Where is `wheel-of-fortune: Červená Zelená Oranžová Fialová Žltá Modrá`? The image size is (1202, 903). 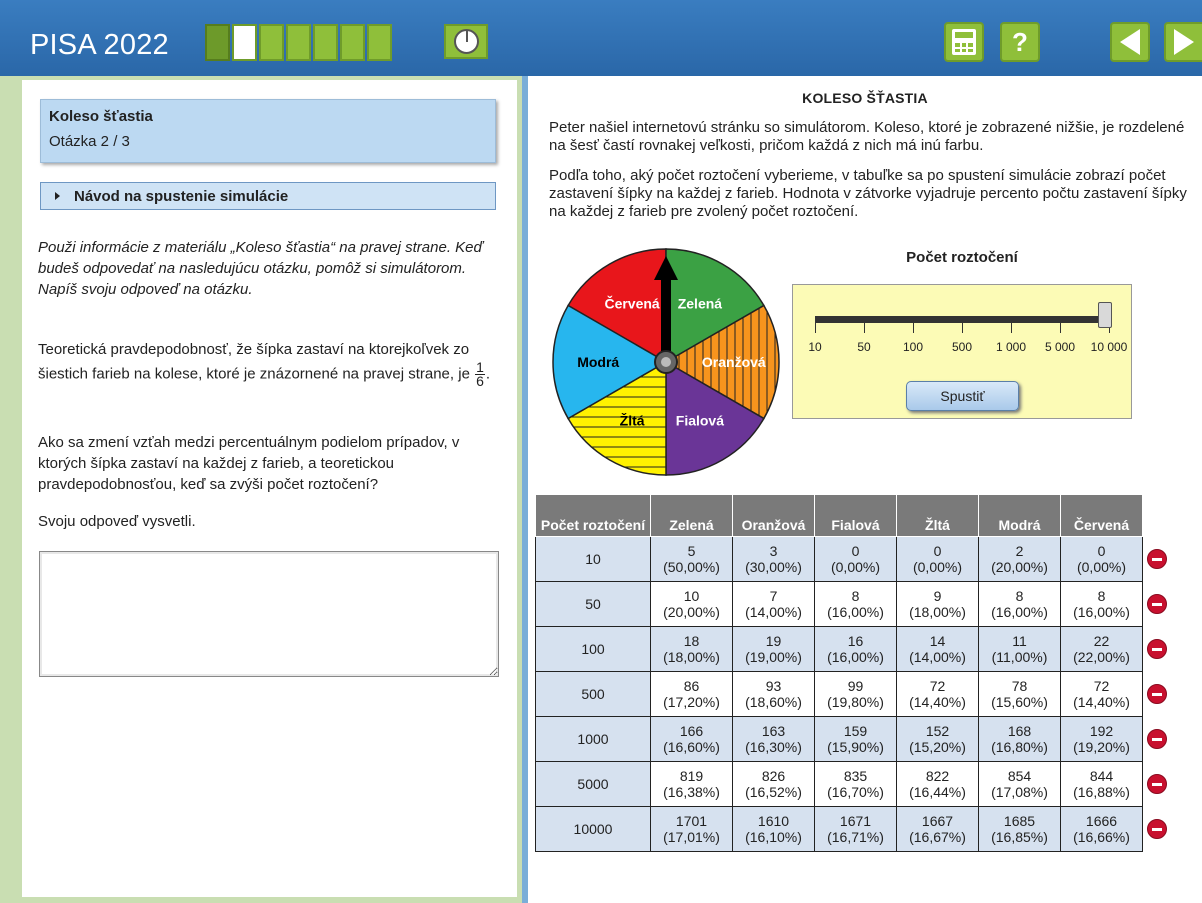 wheel-of-fortune: Červená Zelená Oranžová Fialová Žltá Modrá is located at coordinates (666, 362).